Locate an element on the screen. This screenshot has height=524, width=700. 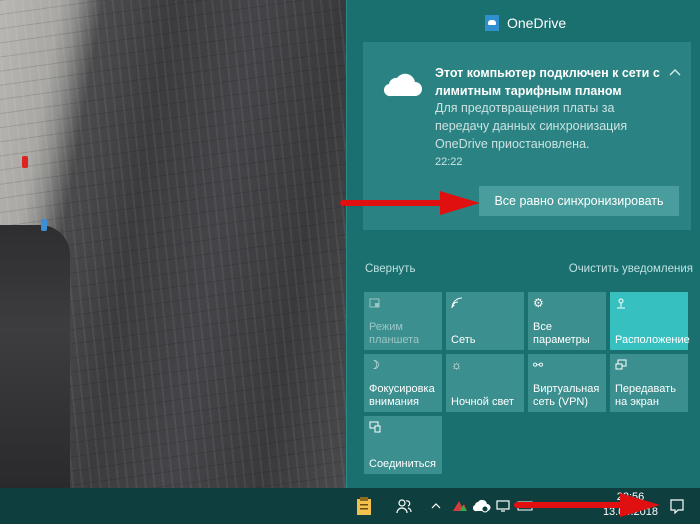
tile-tablet-mode: Режим планшета is located at coordinates (403, 321).